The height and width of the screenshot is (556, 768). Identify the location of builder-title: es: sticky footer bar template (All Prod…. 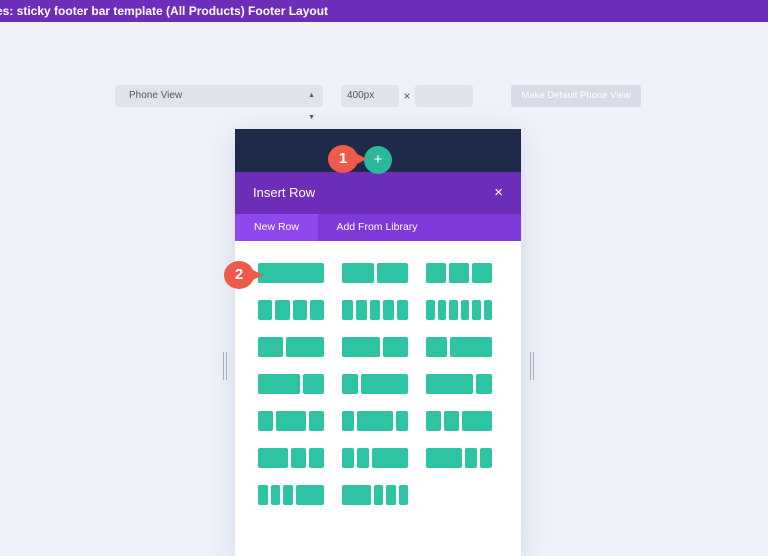
(164, 11).